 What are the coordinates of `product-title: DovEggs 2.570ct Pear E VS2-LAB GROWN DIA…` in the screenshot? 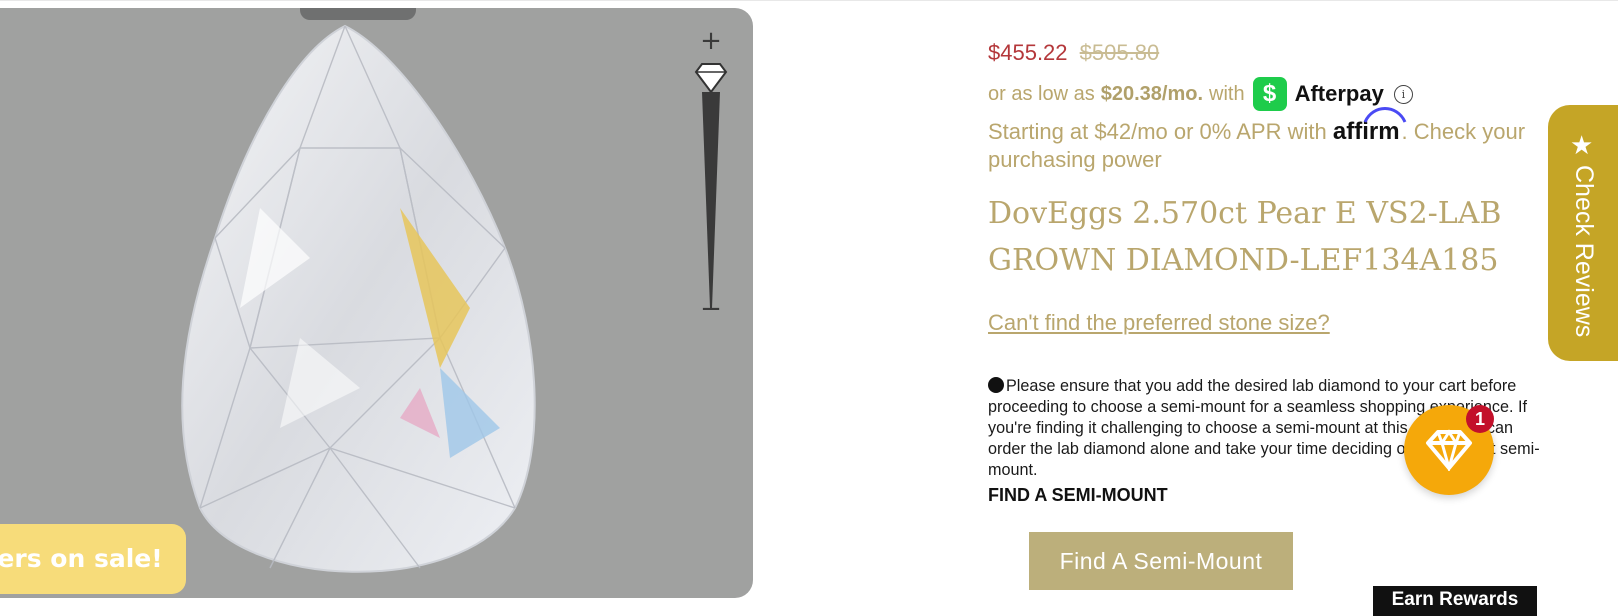 It's located at (1245, 237).